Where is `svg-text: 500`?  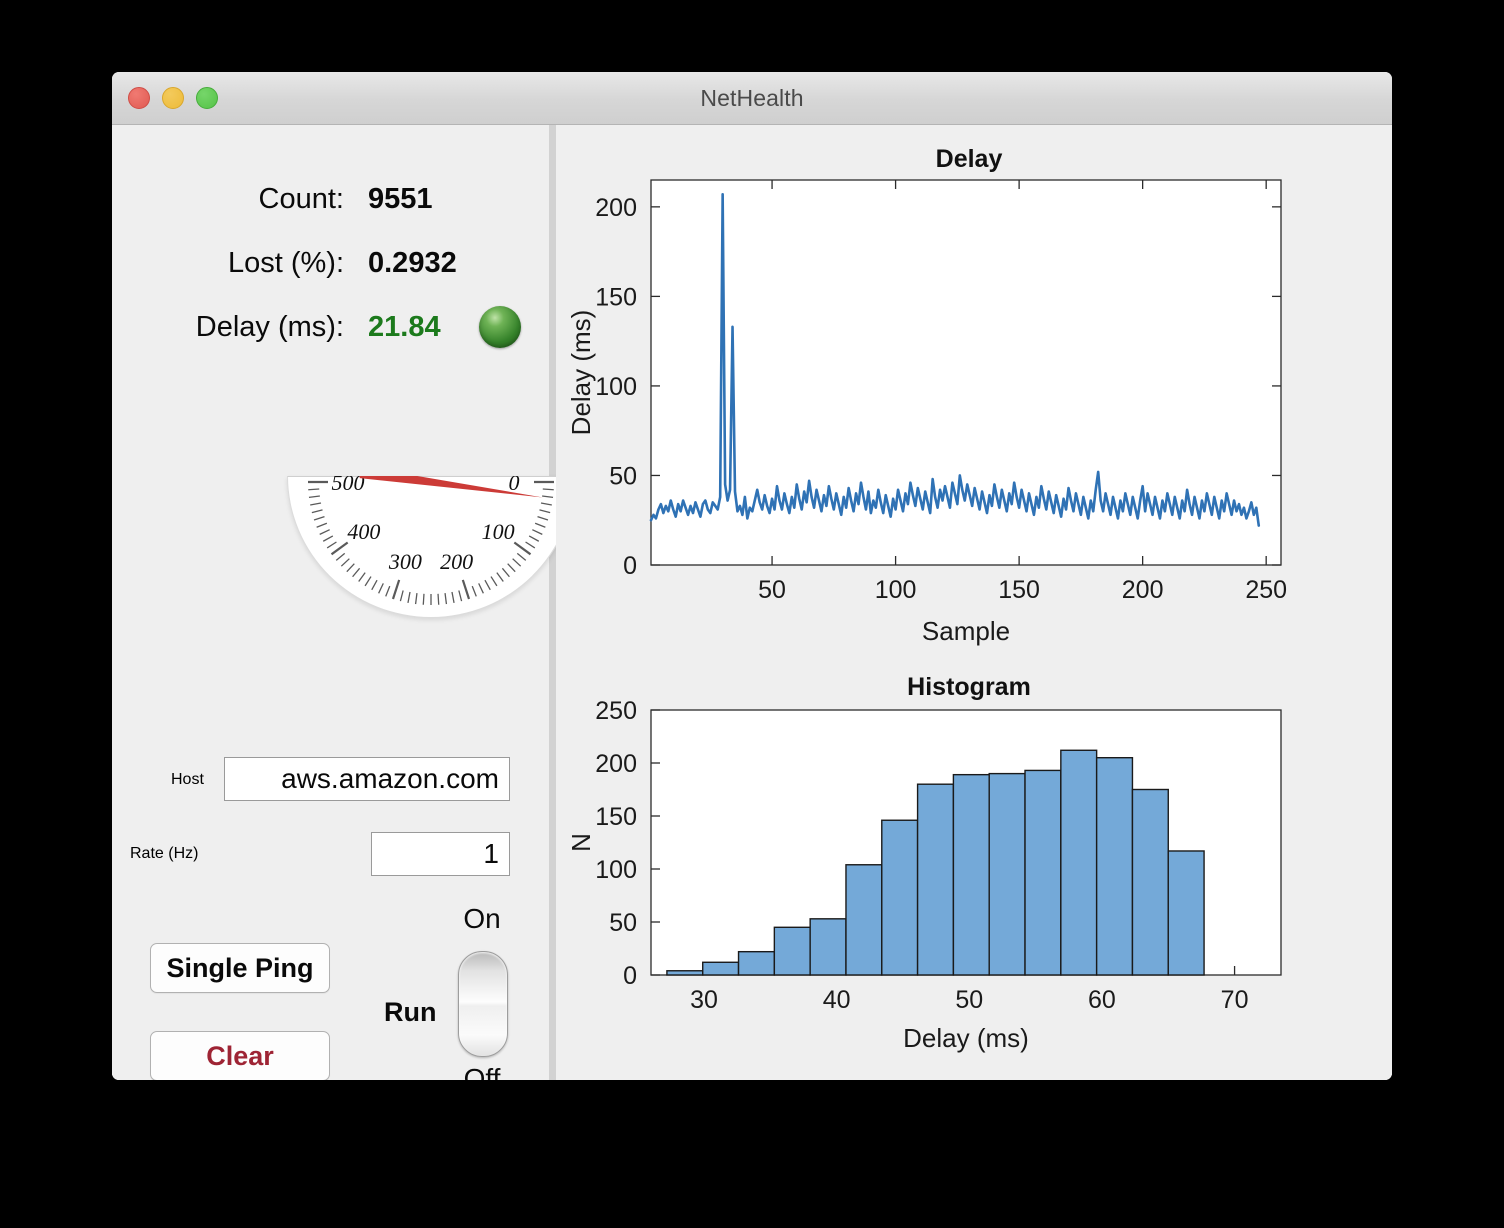
svg-text: 500 is located at coordinates (348, 485).